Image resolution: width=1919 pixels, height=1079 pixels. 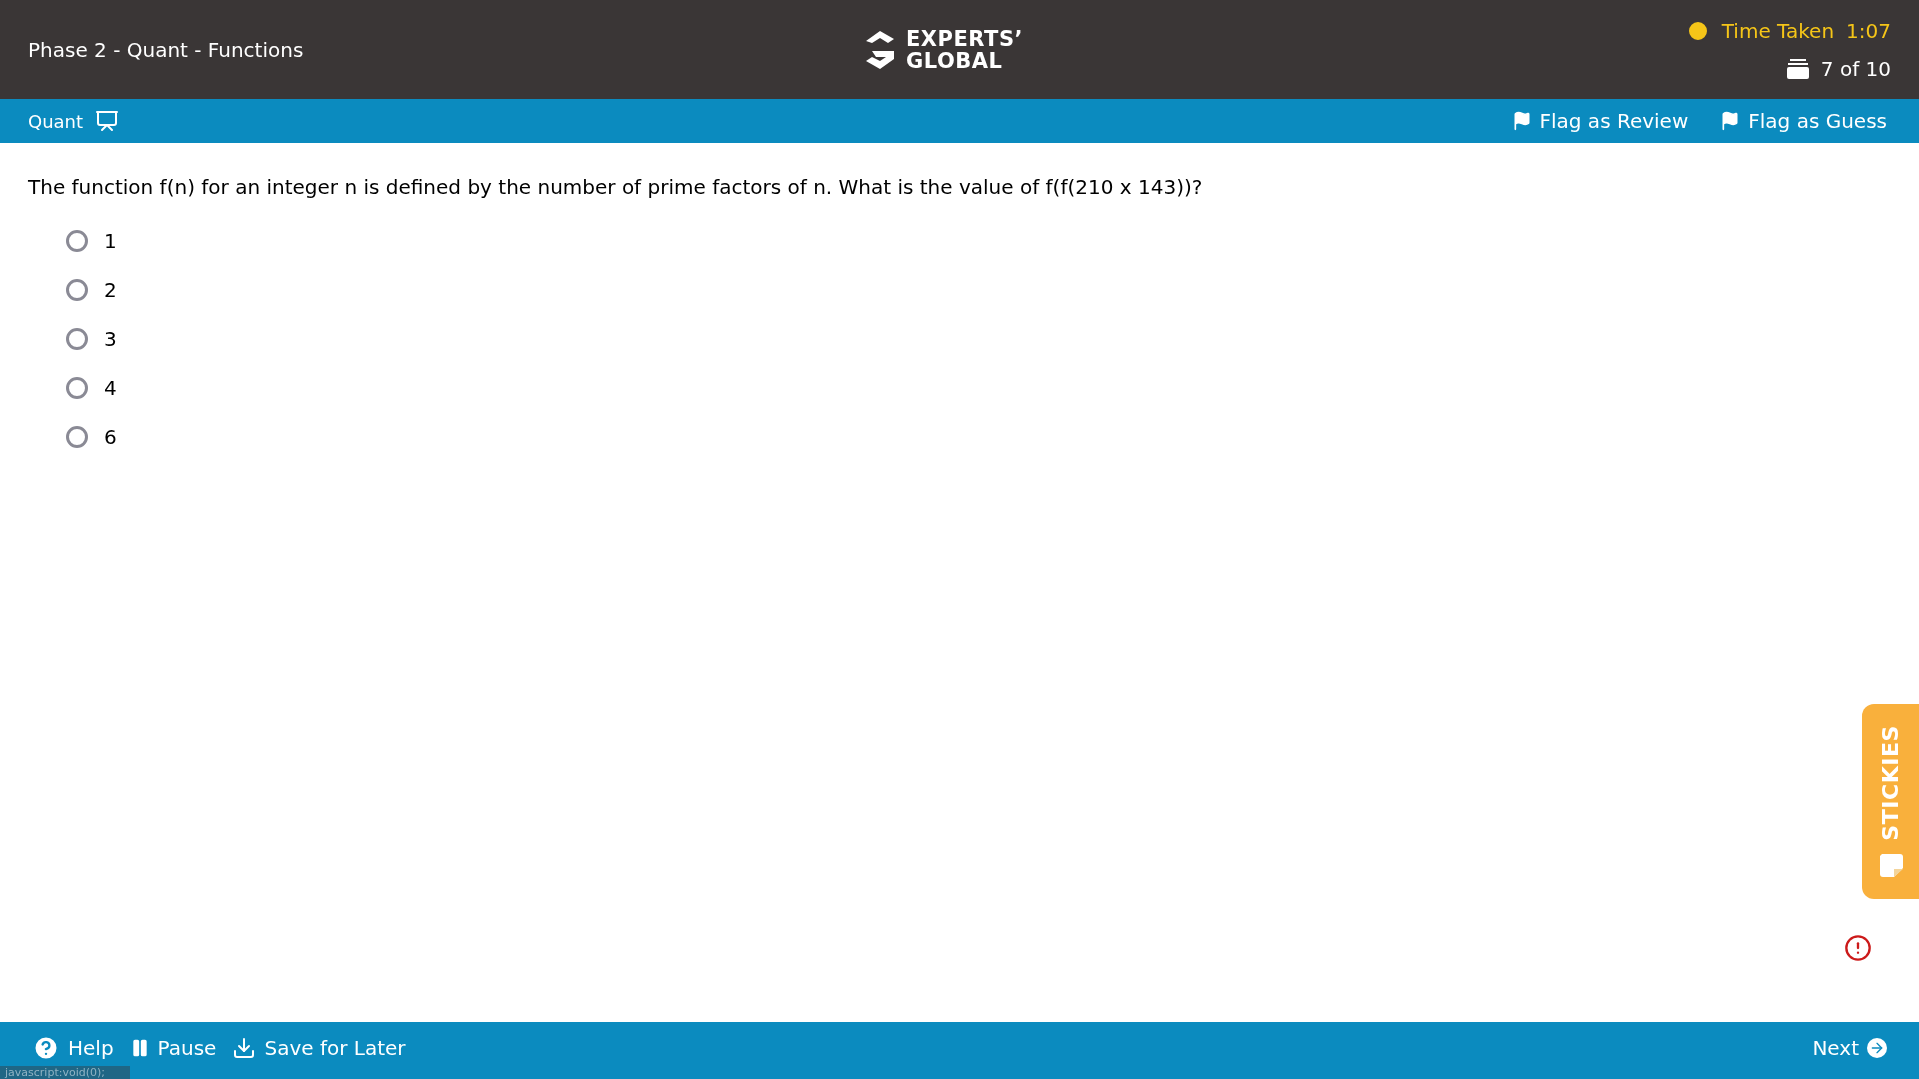 I want to click on answer-option: 4, so click(x=91, y=388).